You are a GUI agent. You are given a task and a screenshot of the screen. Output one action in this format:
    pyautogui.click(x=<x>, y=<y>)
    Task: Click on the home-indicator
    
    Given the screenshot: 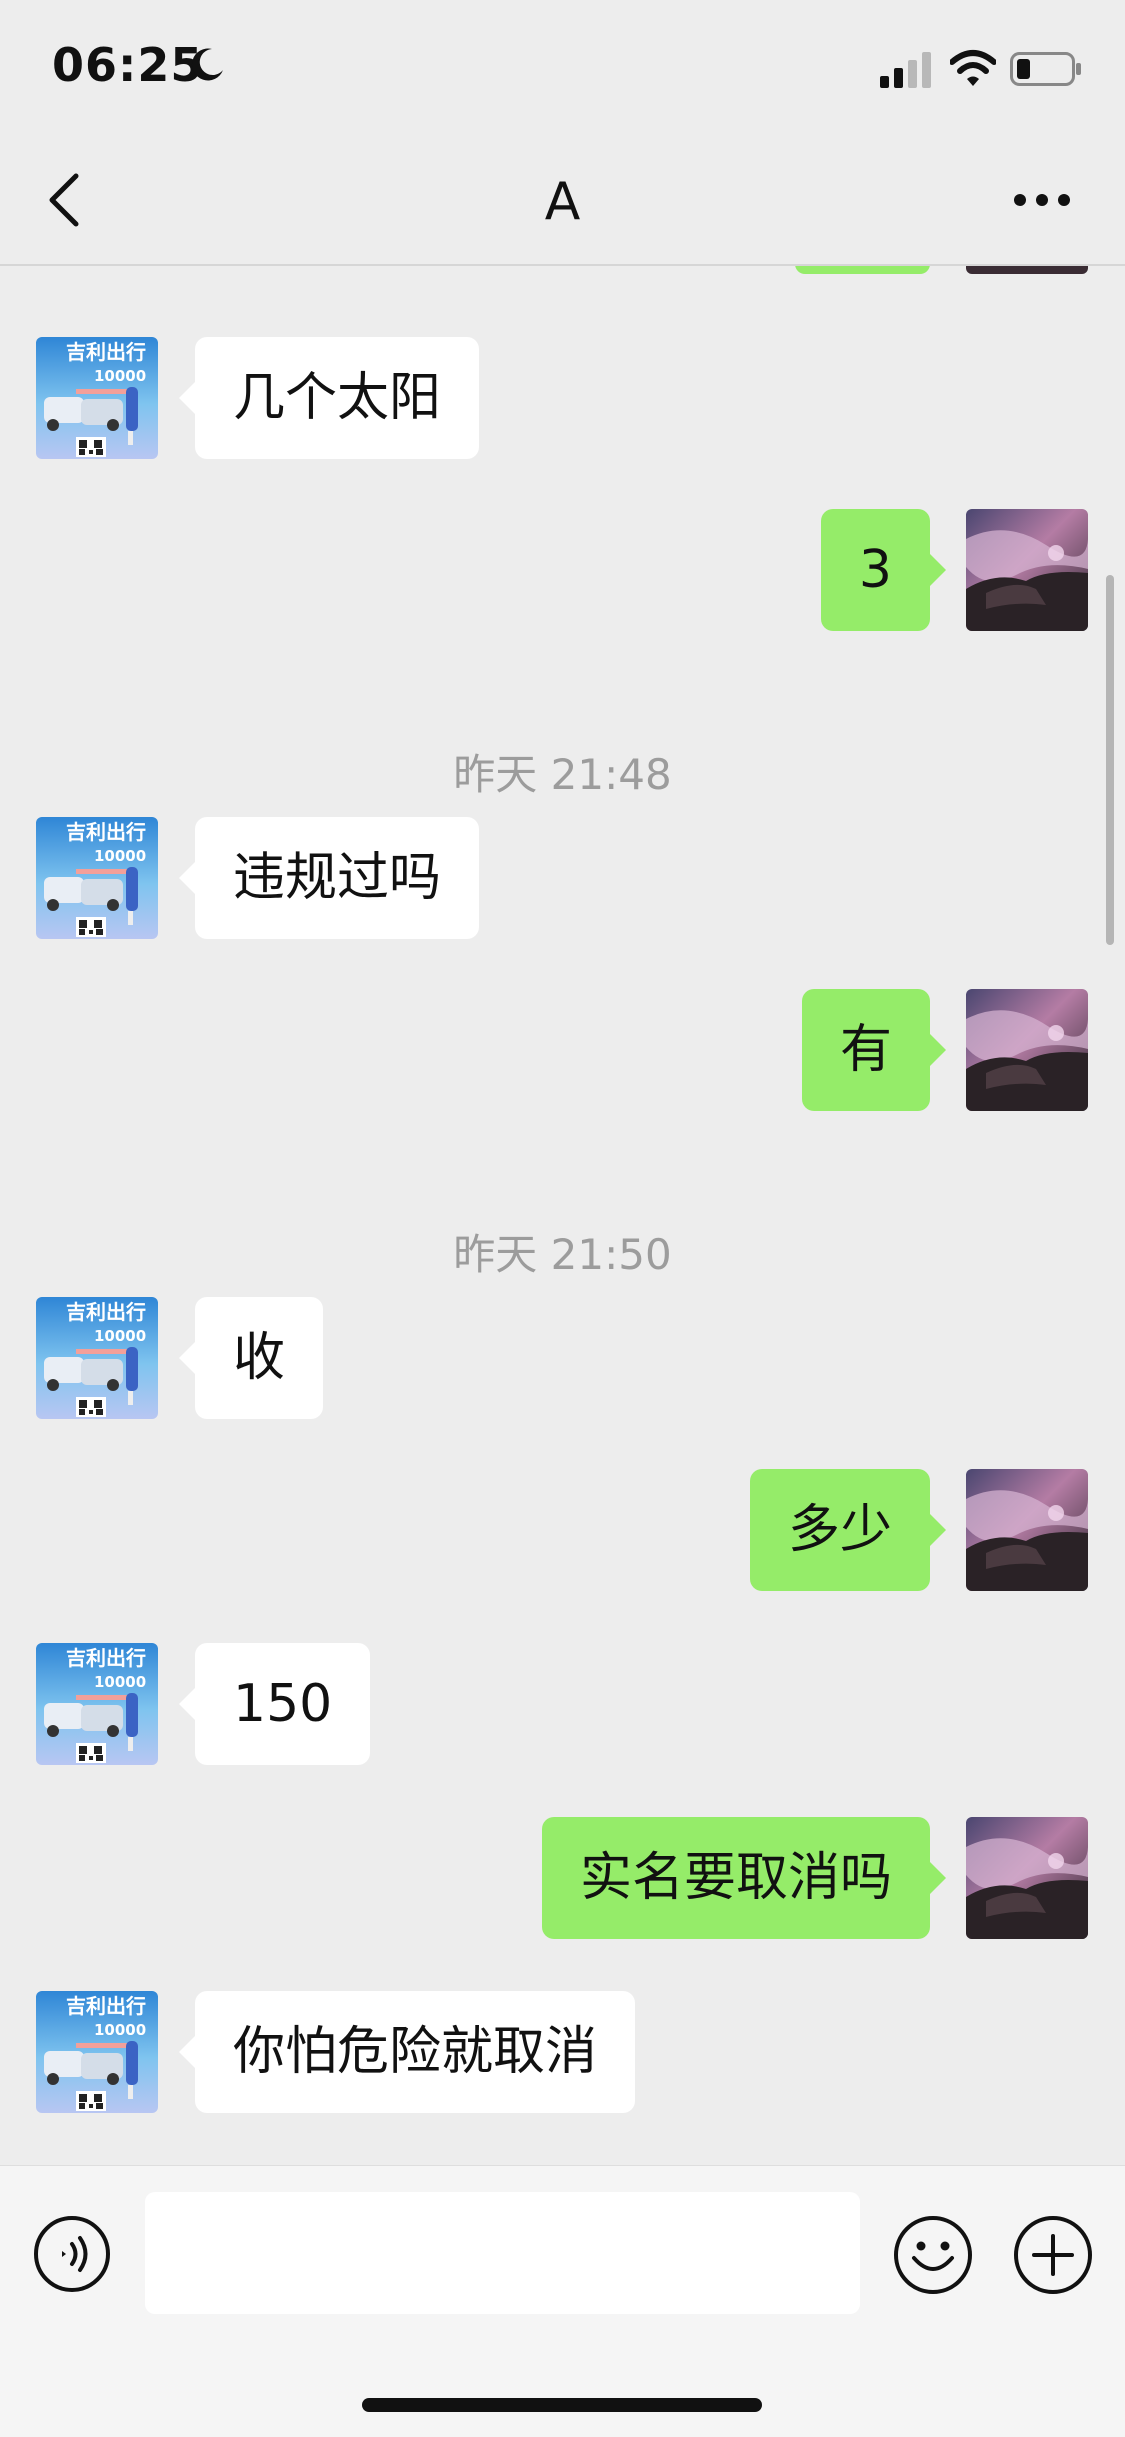 What is the action you would take?
    pyautogui.click(x=562, y=2405)
    